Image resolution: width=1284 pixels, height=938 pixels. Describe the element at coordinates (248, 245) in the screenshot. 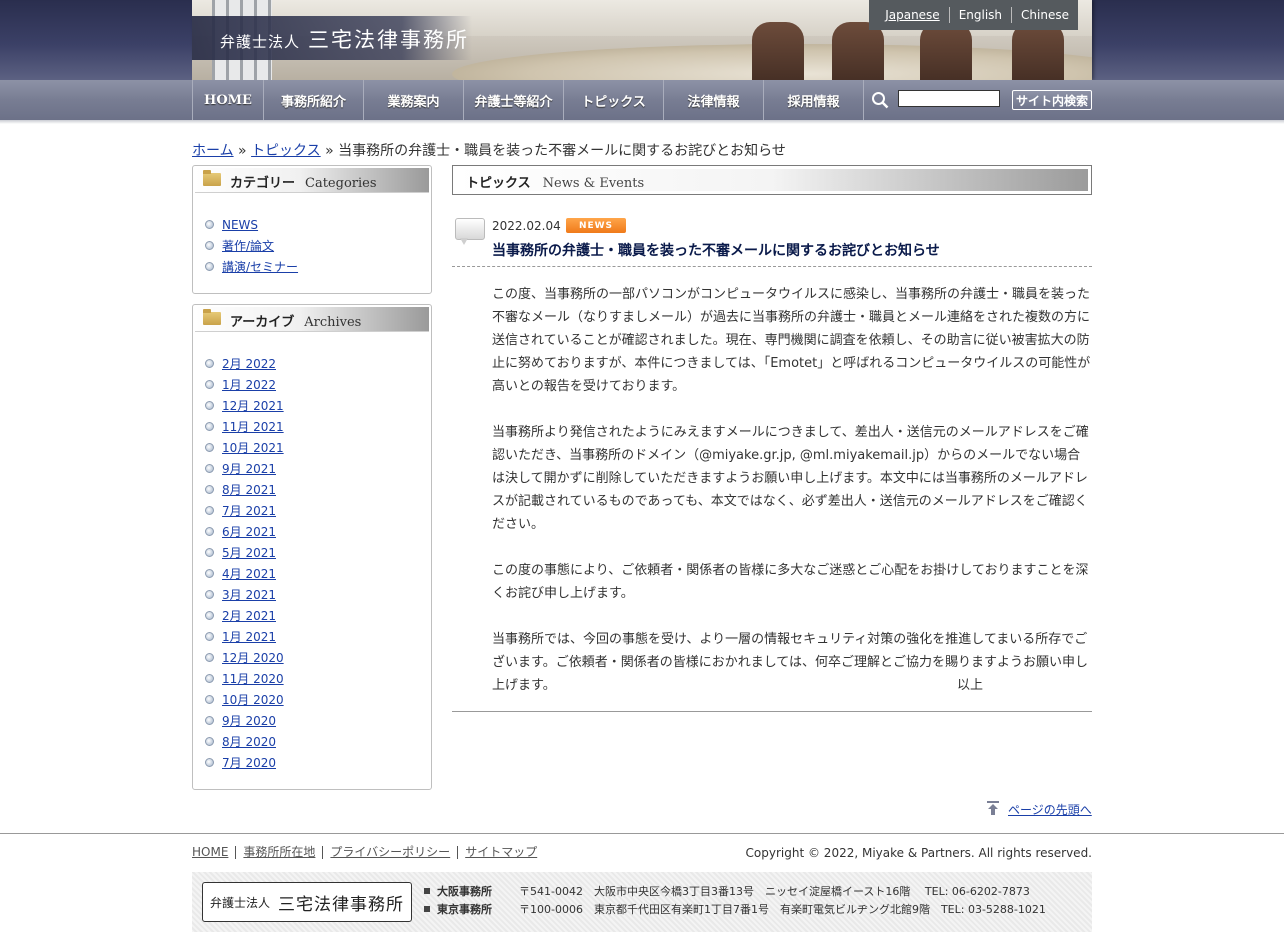

I see `category-link: 著作/論文` at that location.